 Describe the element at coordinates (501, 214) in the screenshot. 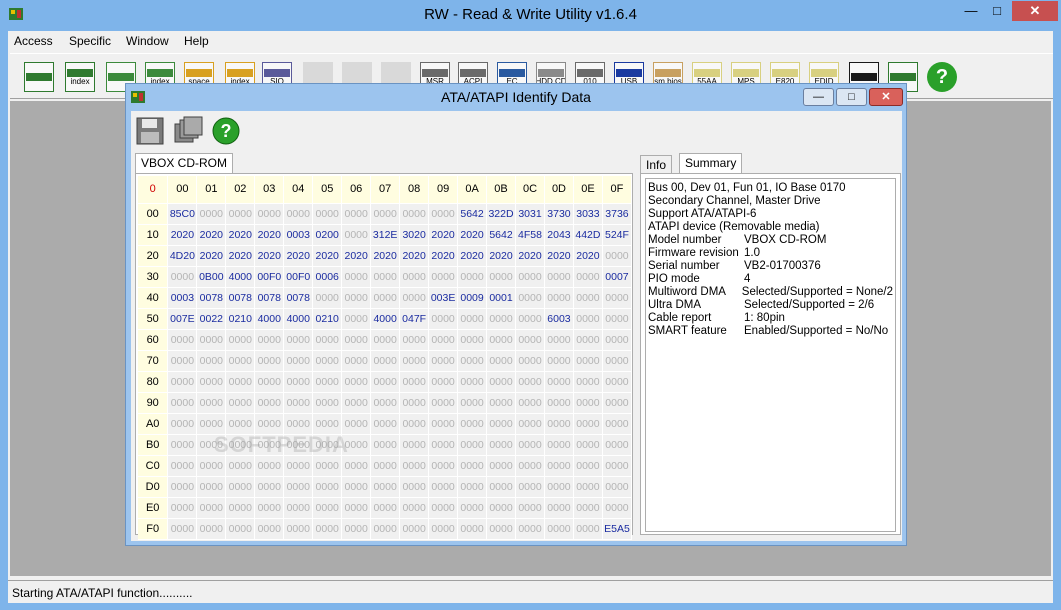

I see `hex-cell: 322D` at that location.